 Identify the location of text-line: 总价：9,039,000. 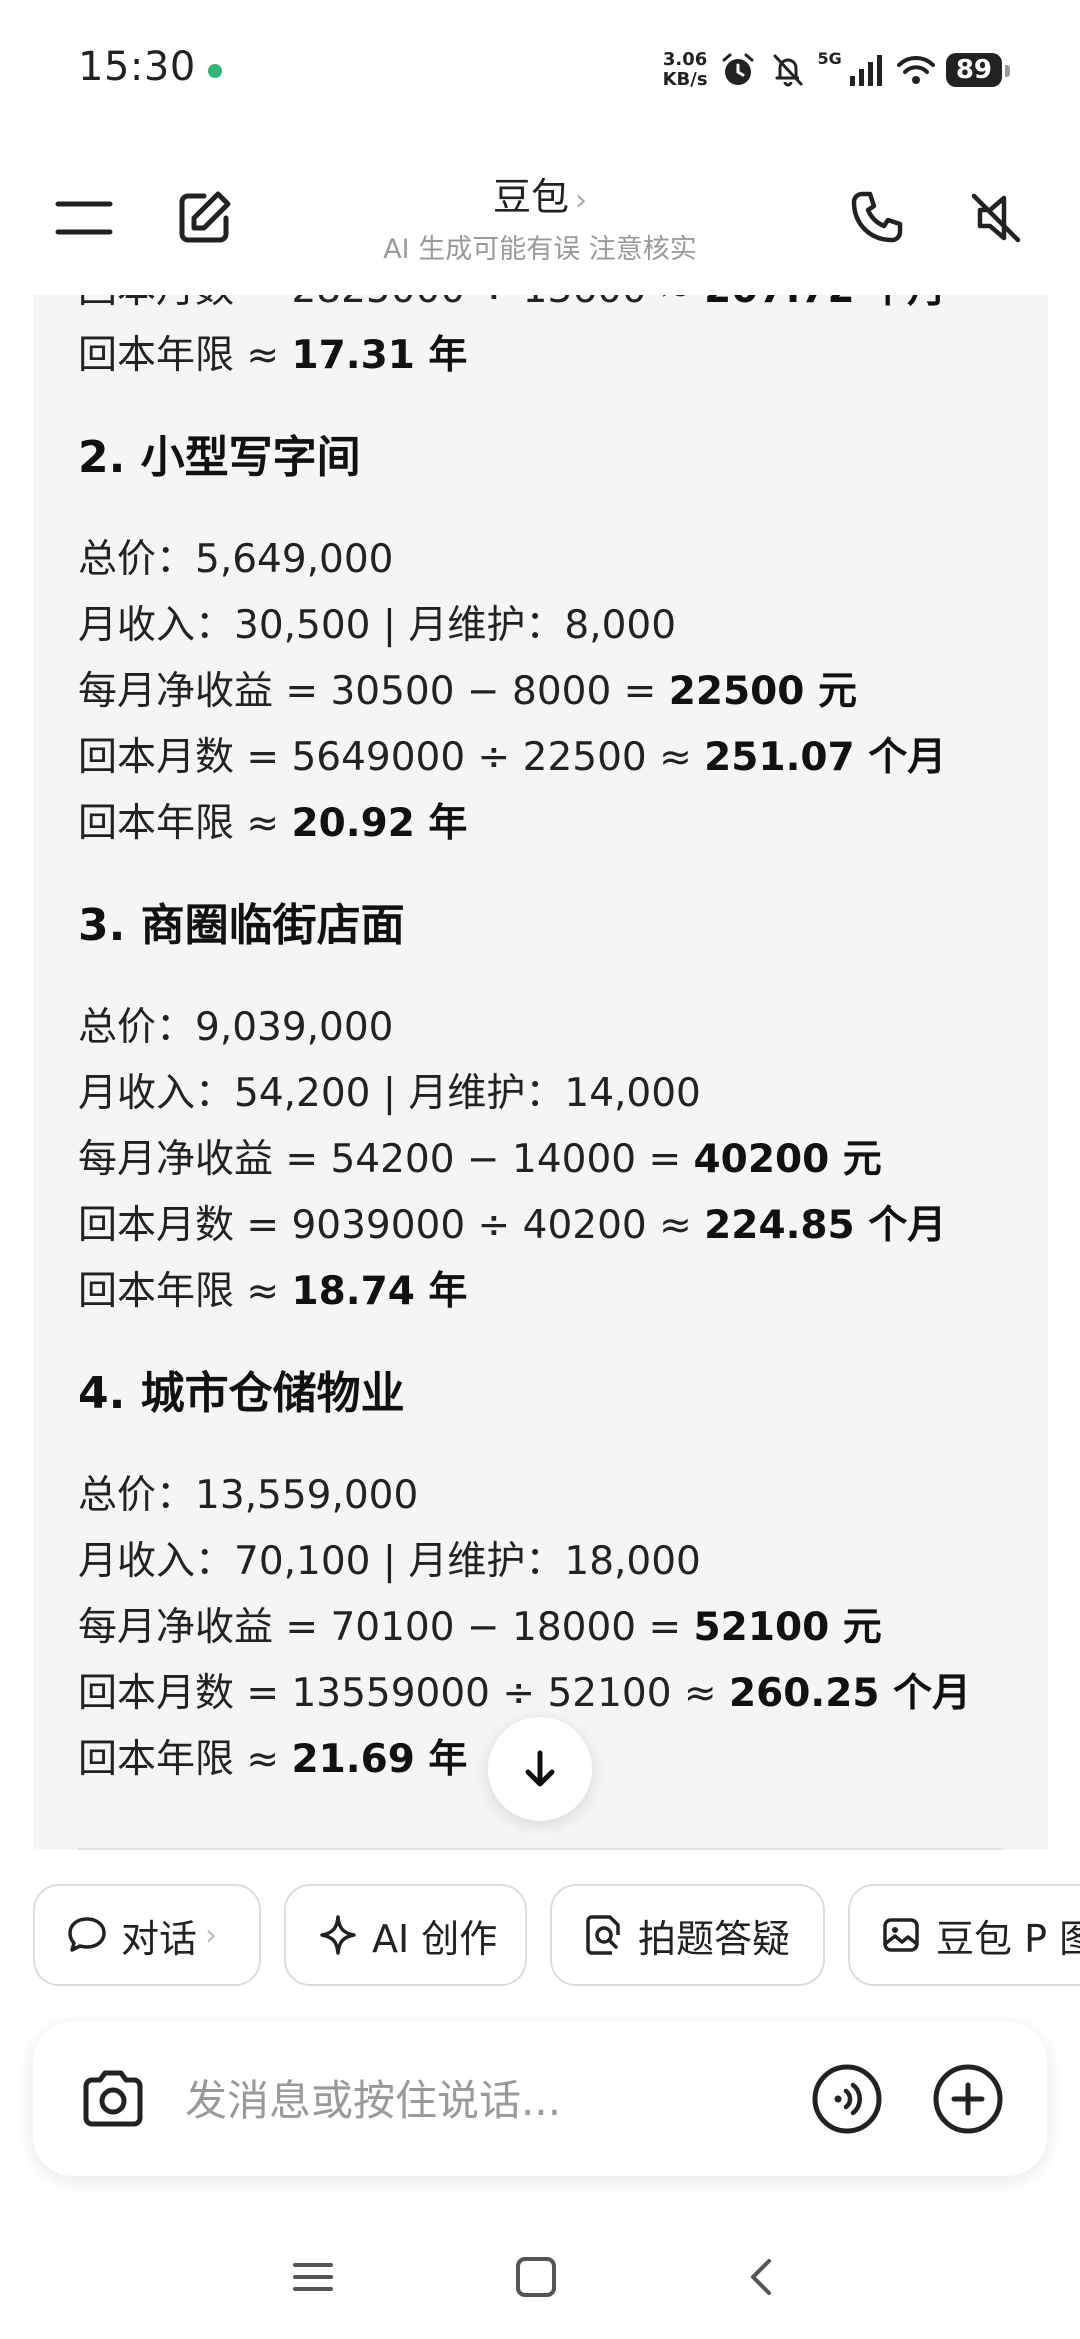
(236, 1027).